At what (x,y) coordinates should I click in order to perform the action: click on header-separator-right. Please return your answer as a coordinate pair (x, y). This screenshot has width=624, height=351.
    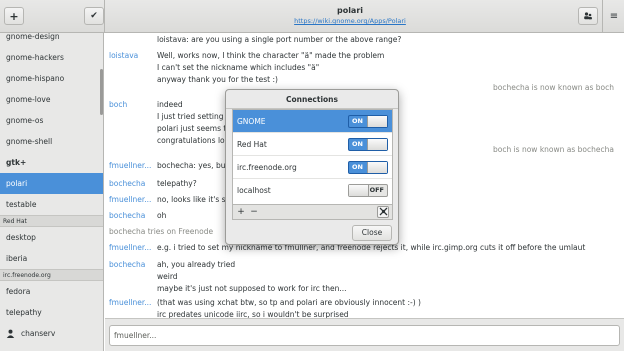
    Looking at the image, I should click on (602, 16).